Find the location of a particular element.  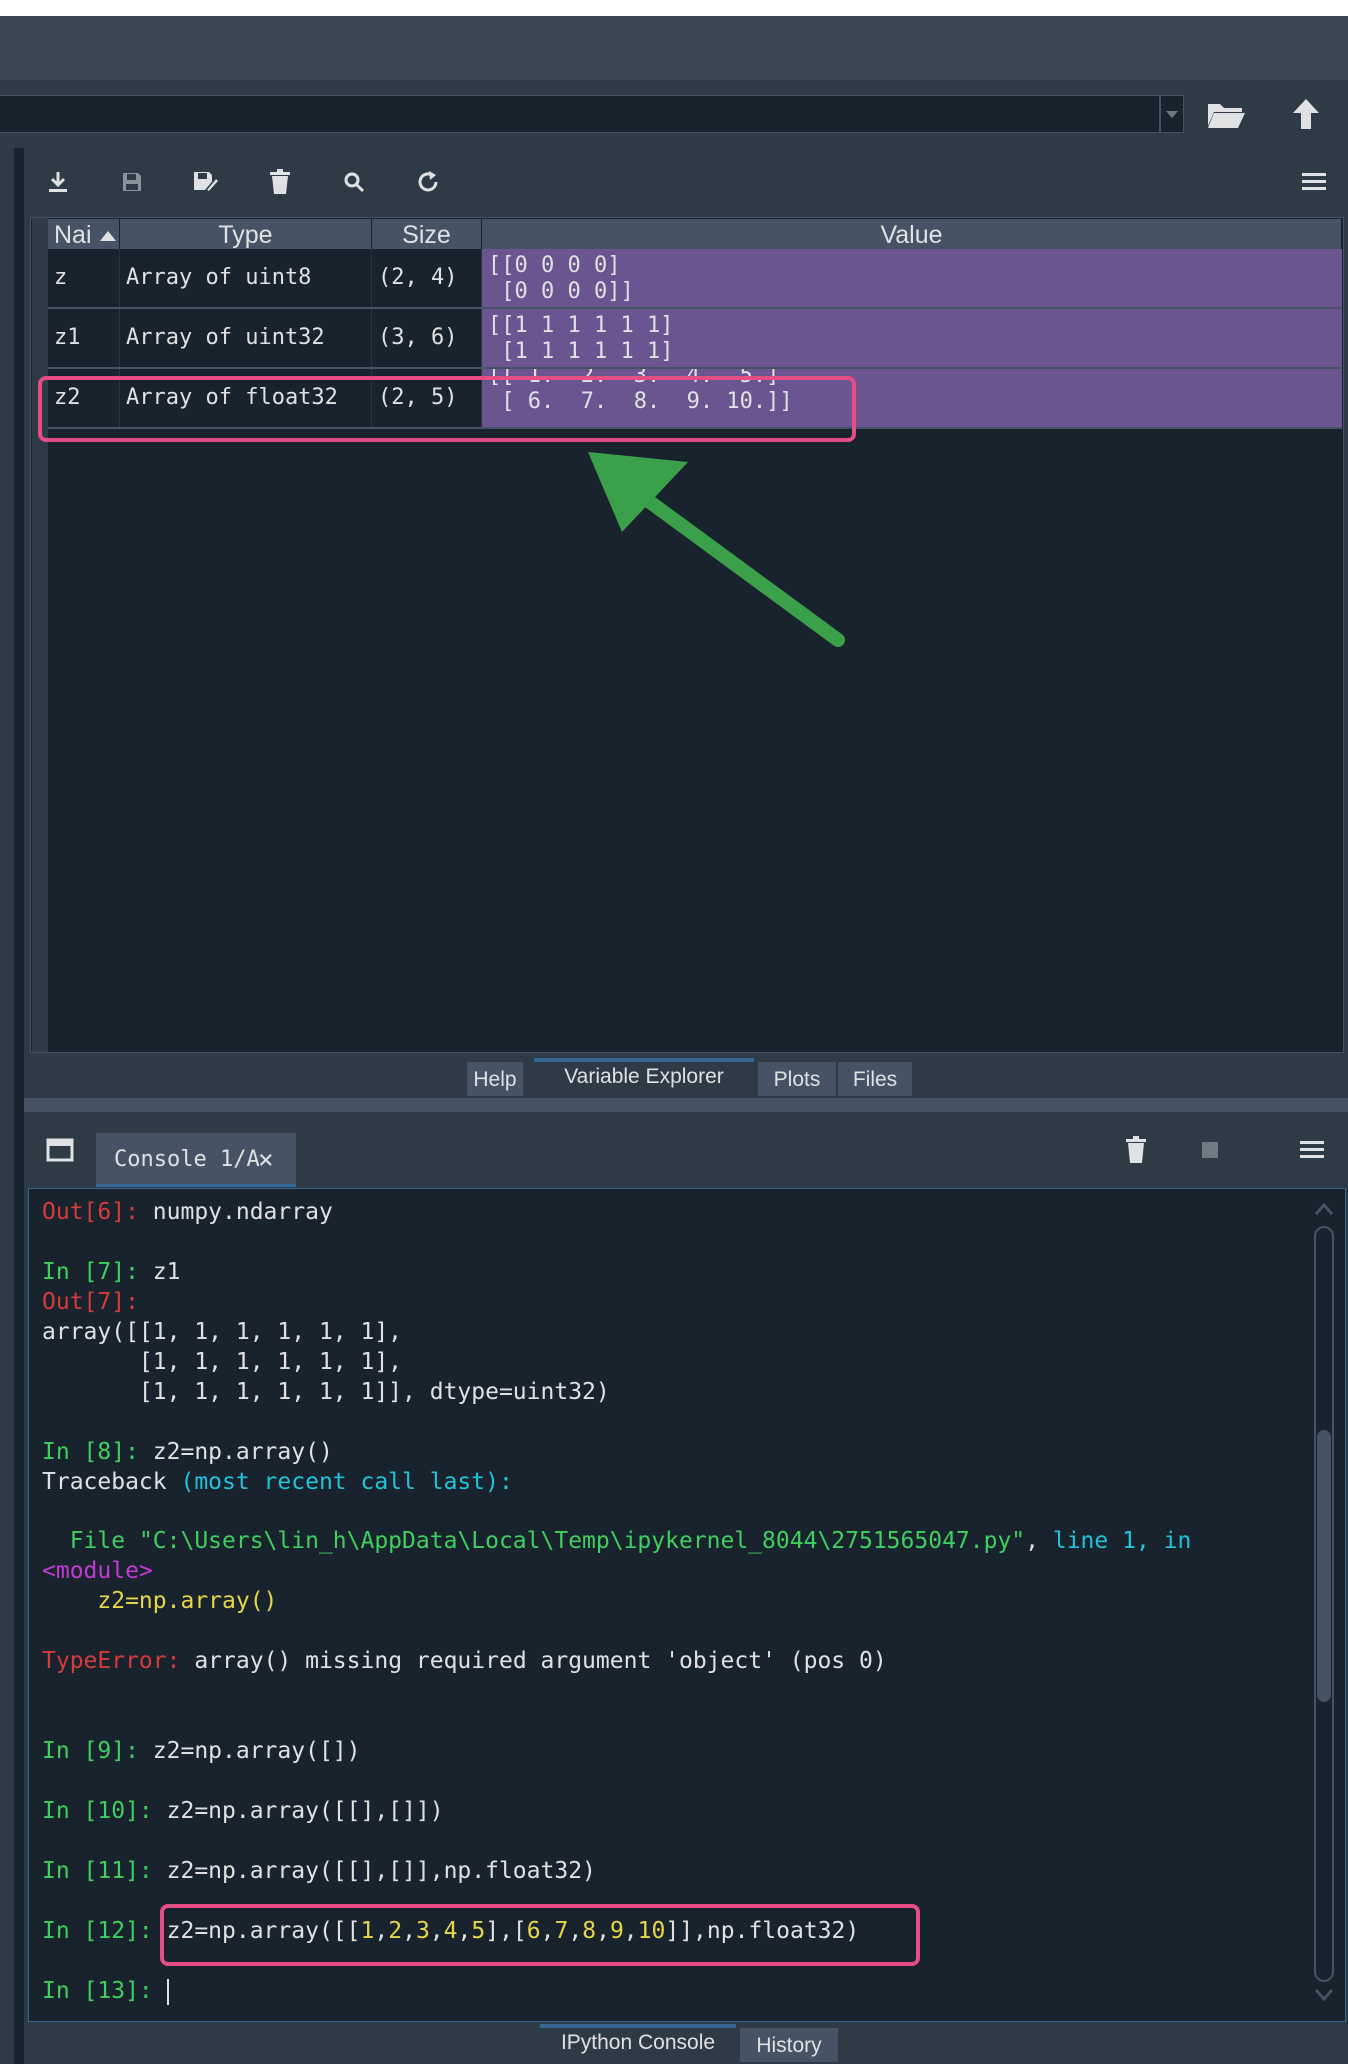

value-line: [1 1 1 1 1 1] is located at coordinates (581, 351).